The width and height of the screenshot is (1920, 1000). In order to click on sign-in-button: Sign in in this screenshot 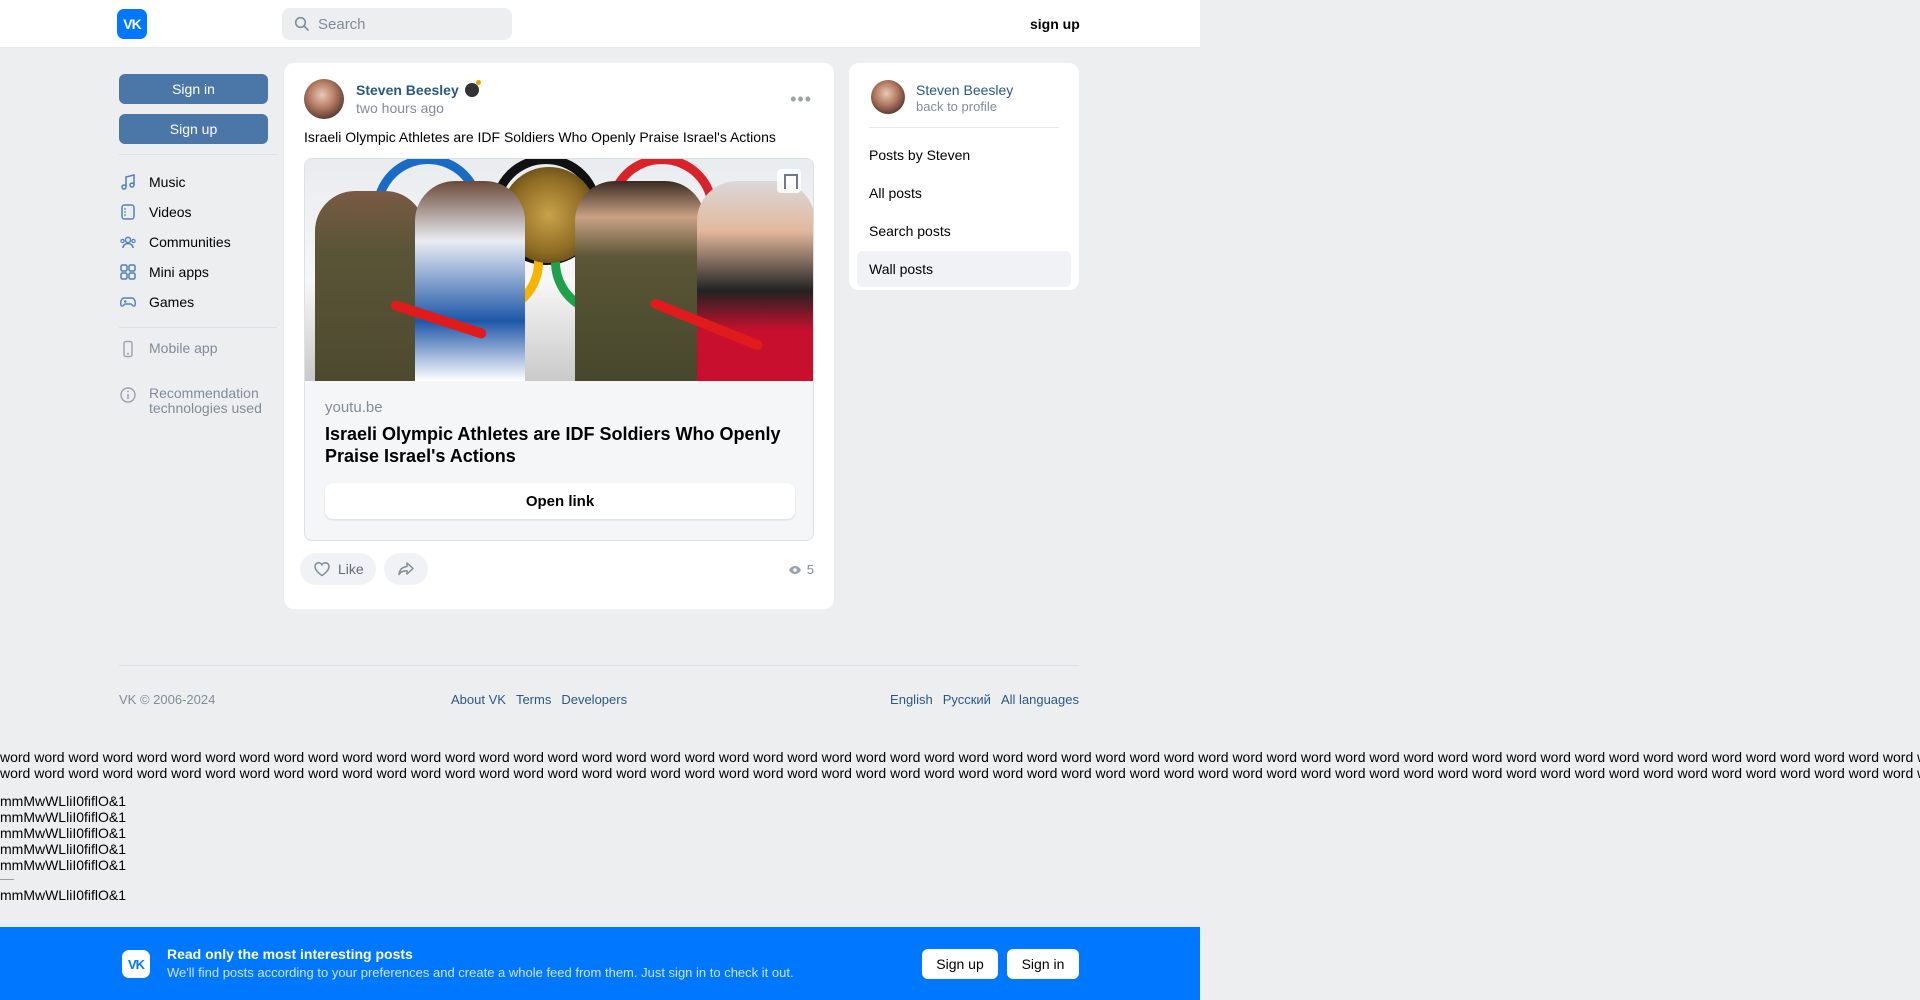, I will do `click(193, 89)`.